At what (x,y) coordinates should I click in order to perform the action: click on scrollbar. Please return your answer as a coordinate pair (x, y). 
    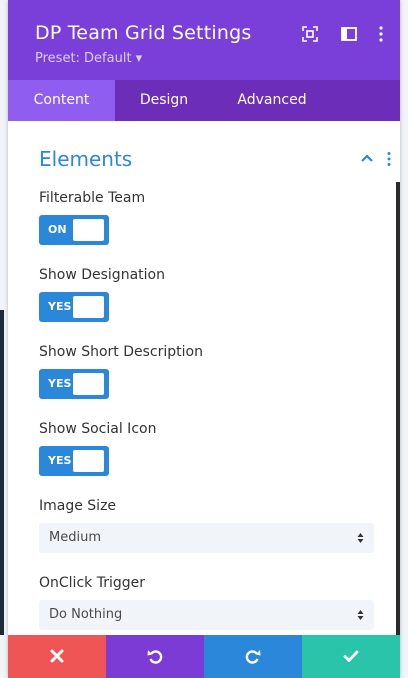
    Looking at the image, I should click on (398, 408).